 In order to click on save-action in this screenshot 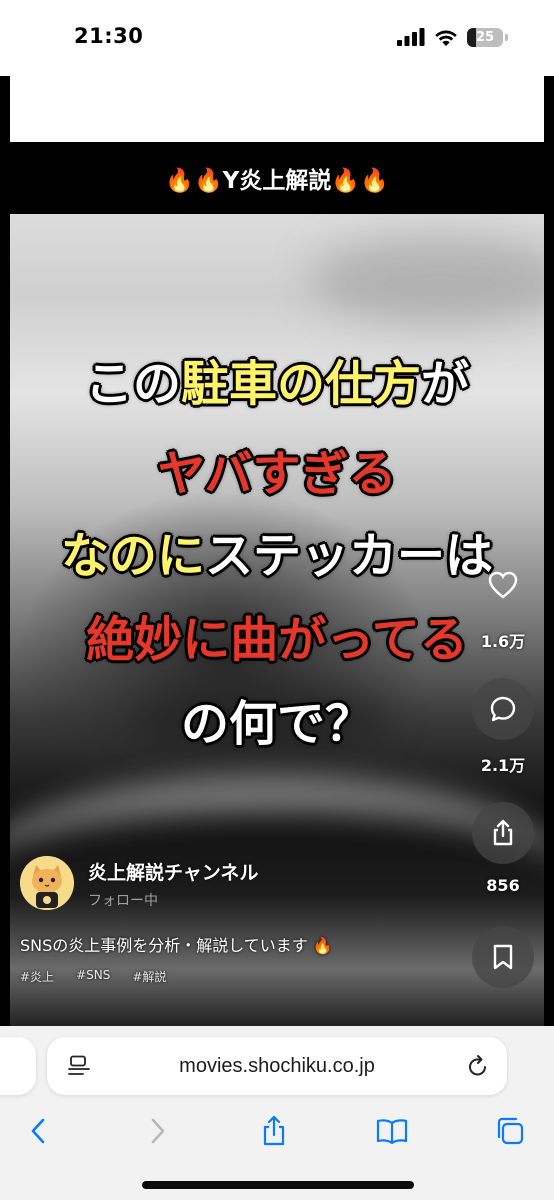, I will do `click(503, 957)`.